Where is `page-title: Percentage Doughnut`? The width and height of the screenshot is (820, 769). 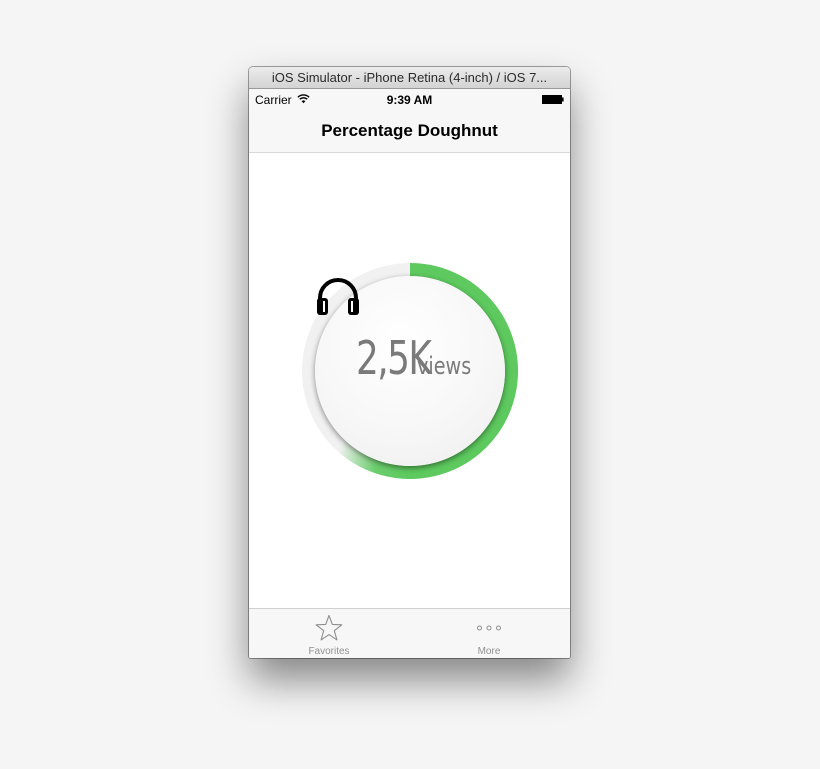
page-title: Percentage Doughnut is located at coordinates (409, 130).